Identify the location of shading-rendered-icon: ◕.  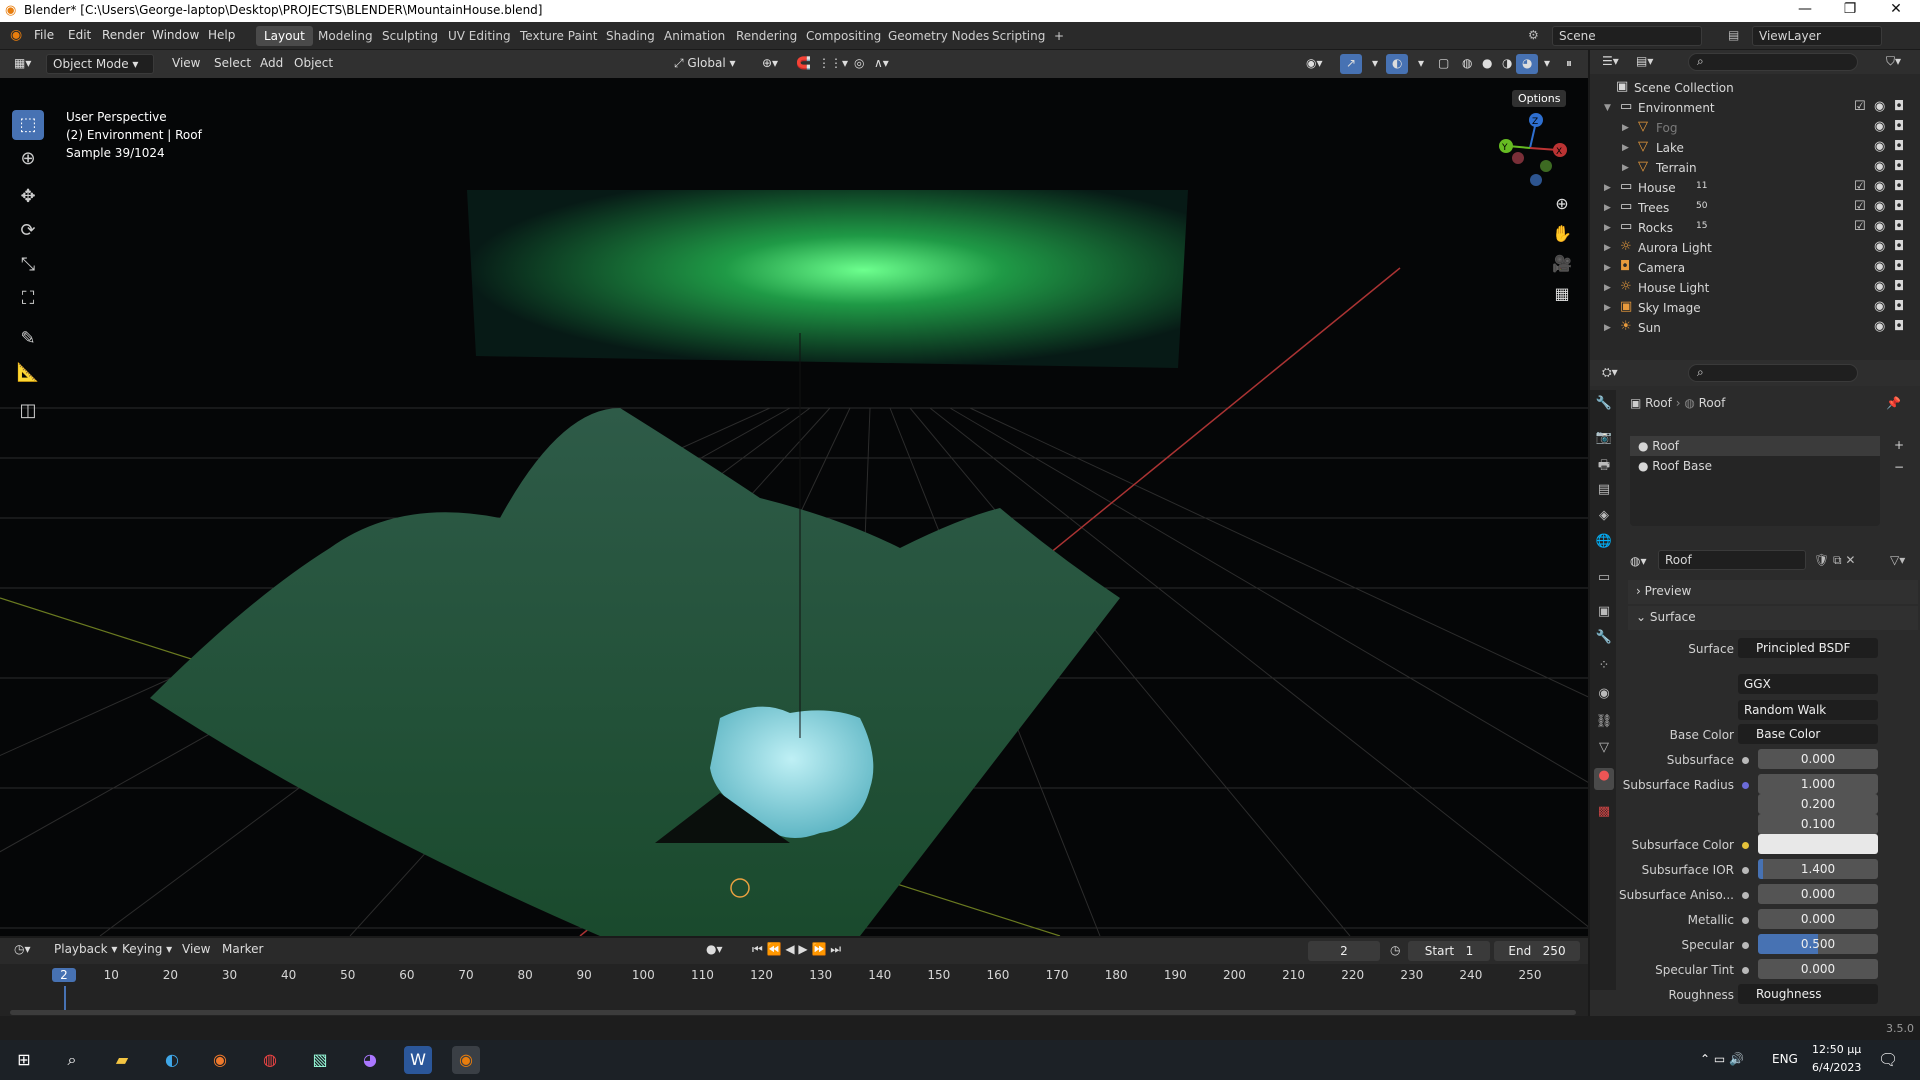
(1527, 64).